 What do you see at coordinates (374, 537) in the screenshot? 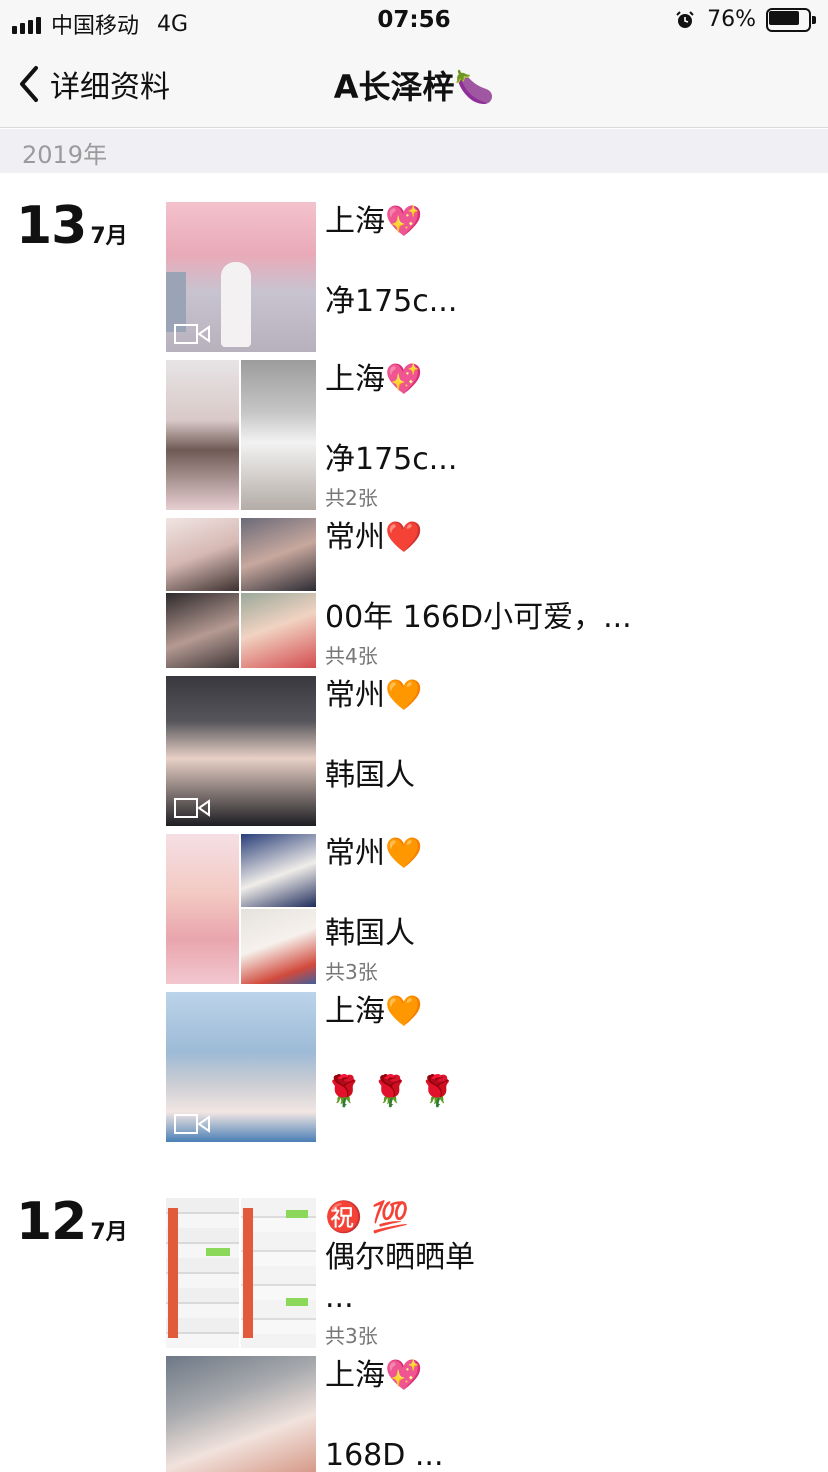
I see `post-location: 常州❤️` at bounding box center [374, 537].